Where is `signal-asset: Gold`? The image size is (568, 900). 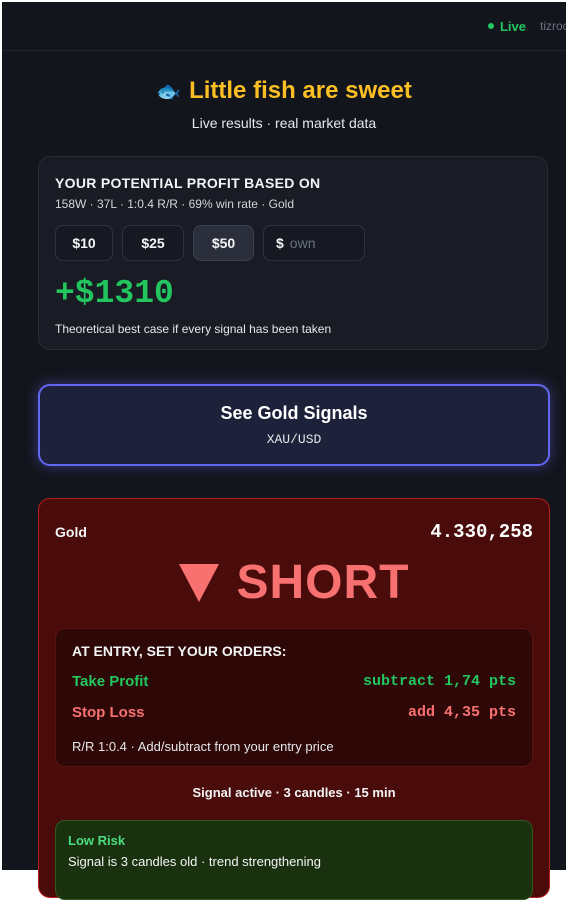 signal-asset: Gold is located at coordinates (71, 532).